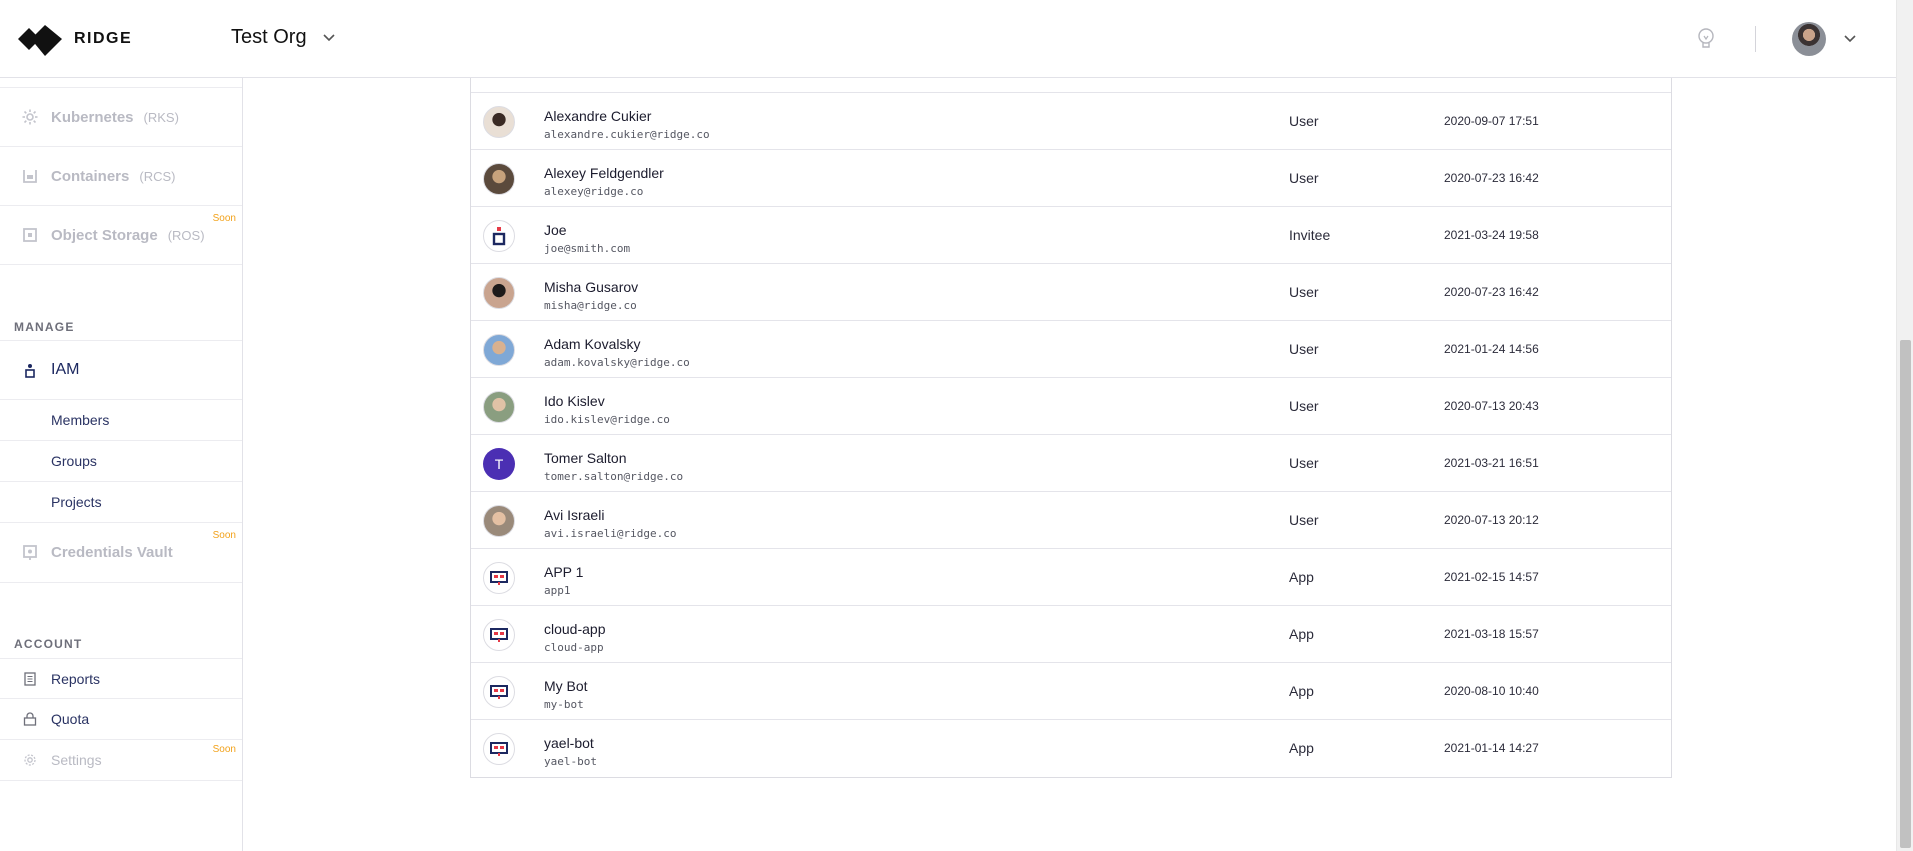 Image resolution: width=1913 pixels, height=851 pixels. I want to click on avatar-initial: T, so click(499, 464).